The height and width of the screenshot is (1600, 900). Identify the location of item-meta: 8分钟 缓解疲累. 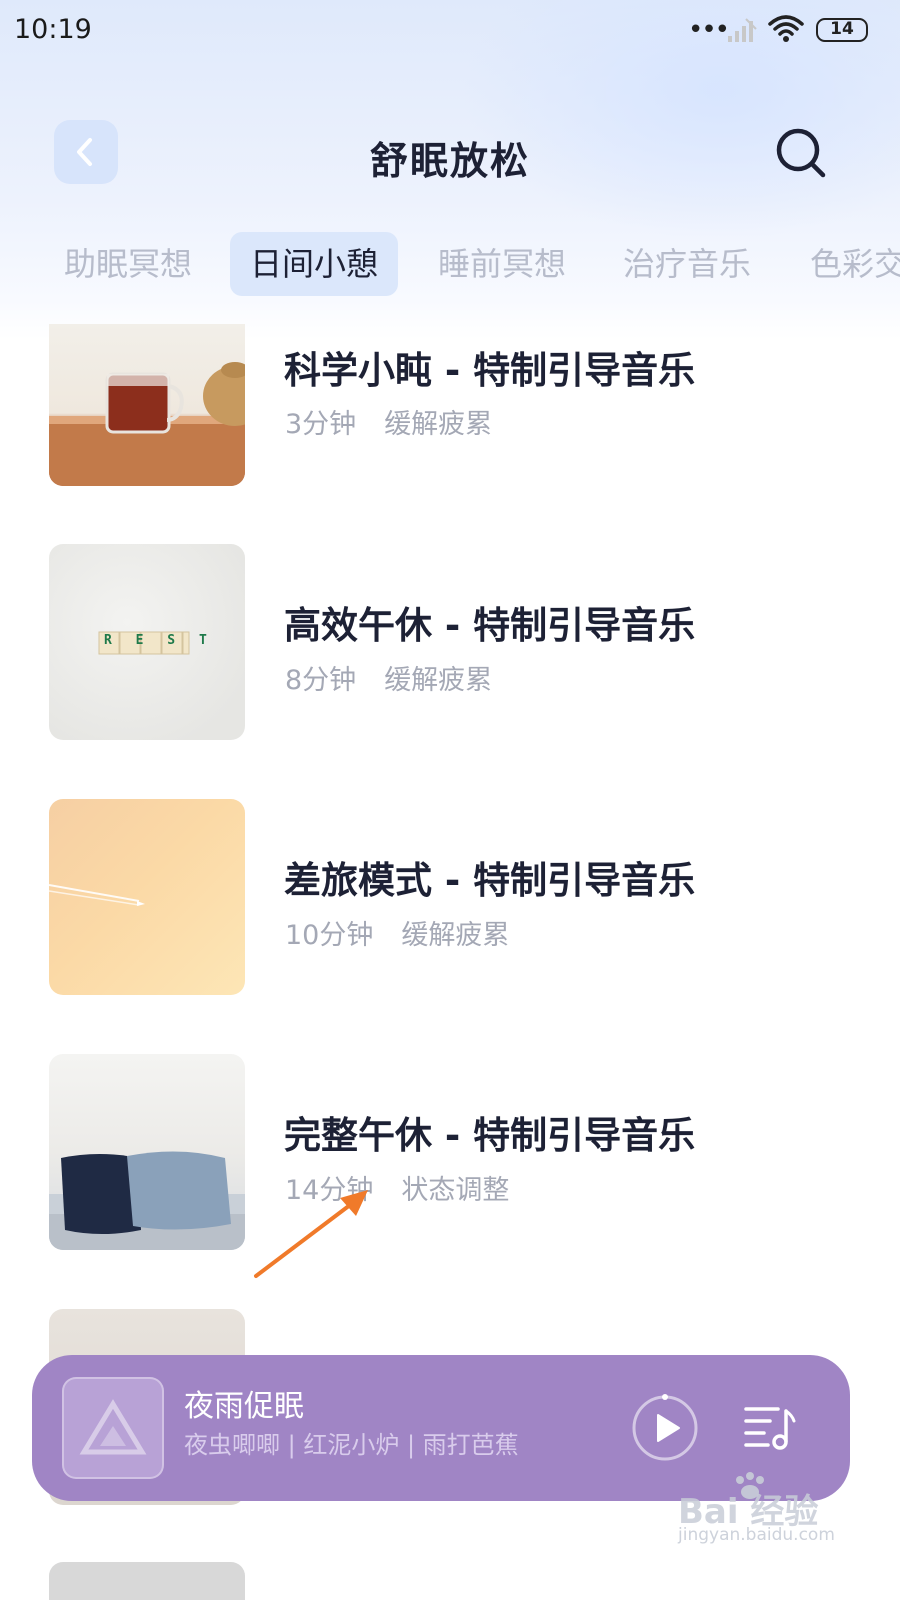
(388, 677).